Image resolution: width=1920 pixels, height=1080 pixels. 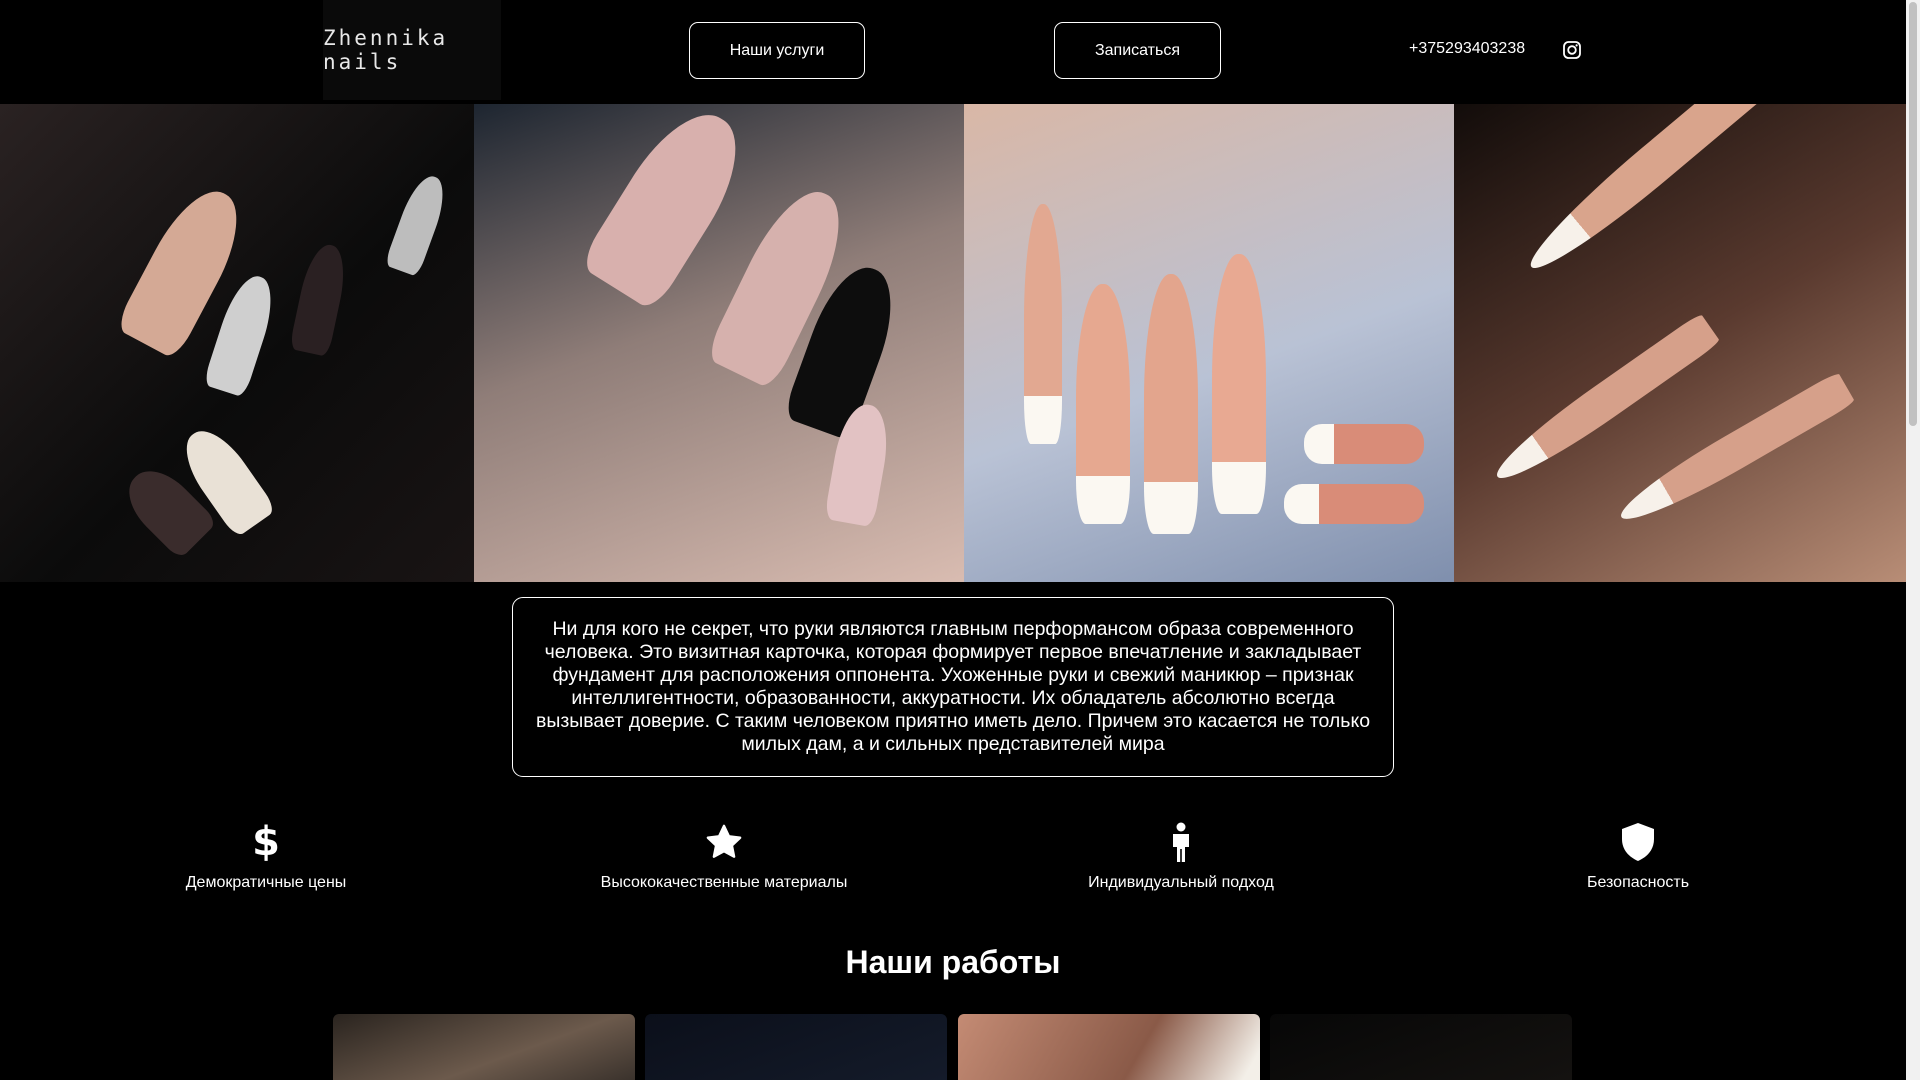 What do you see at coordinates (1913, 540) in the screenshot?
I see `scrollbar` at bounding box center [1913, 540].